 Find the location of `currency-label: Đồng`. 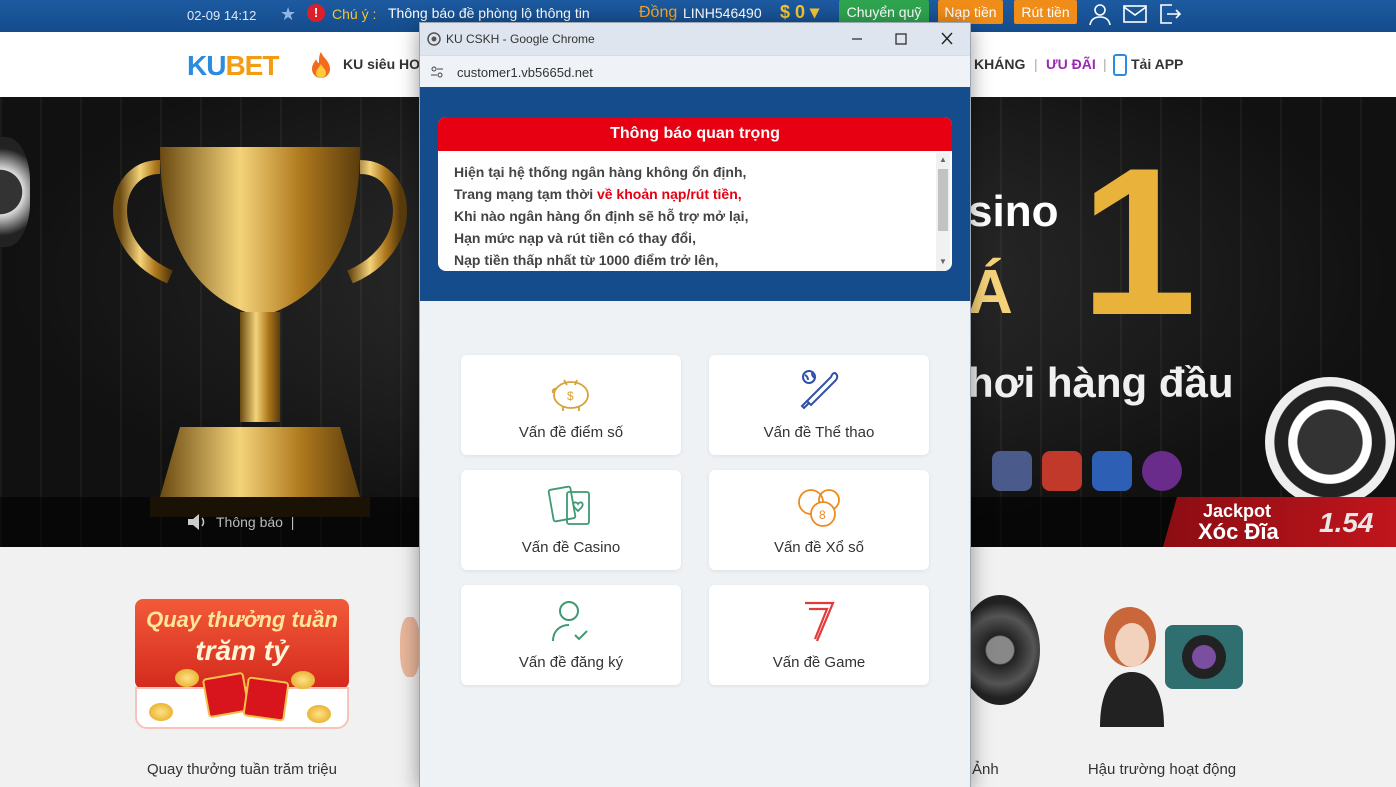

currency-label: Đồng is located at coordinates (658, 12).